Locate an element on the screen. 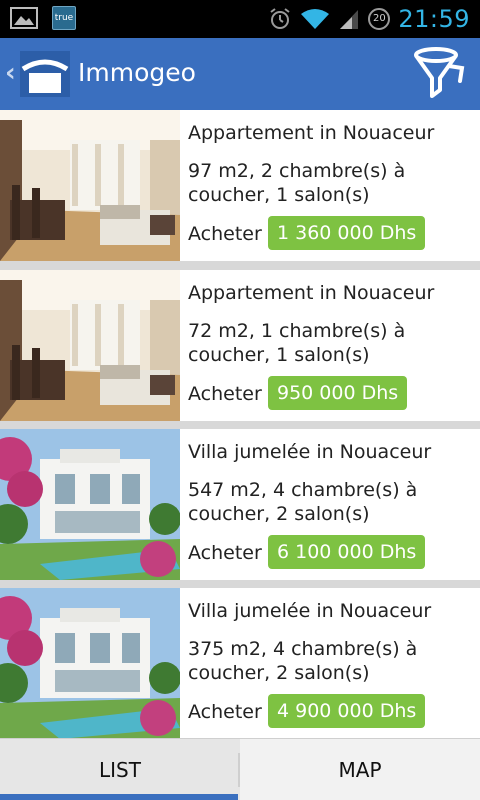 Image resolution: width=480 pixels, height=800 pixels. app-logo-home-icon is located at coordinates (45, 74).